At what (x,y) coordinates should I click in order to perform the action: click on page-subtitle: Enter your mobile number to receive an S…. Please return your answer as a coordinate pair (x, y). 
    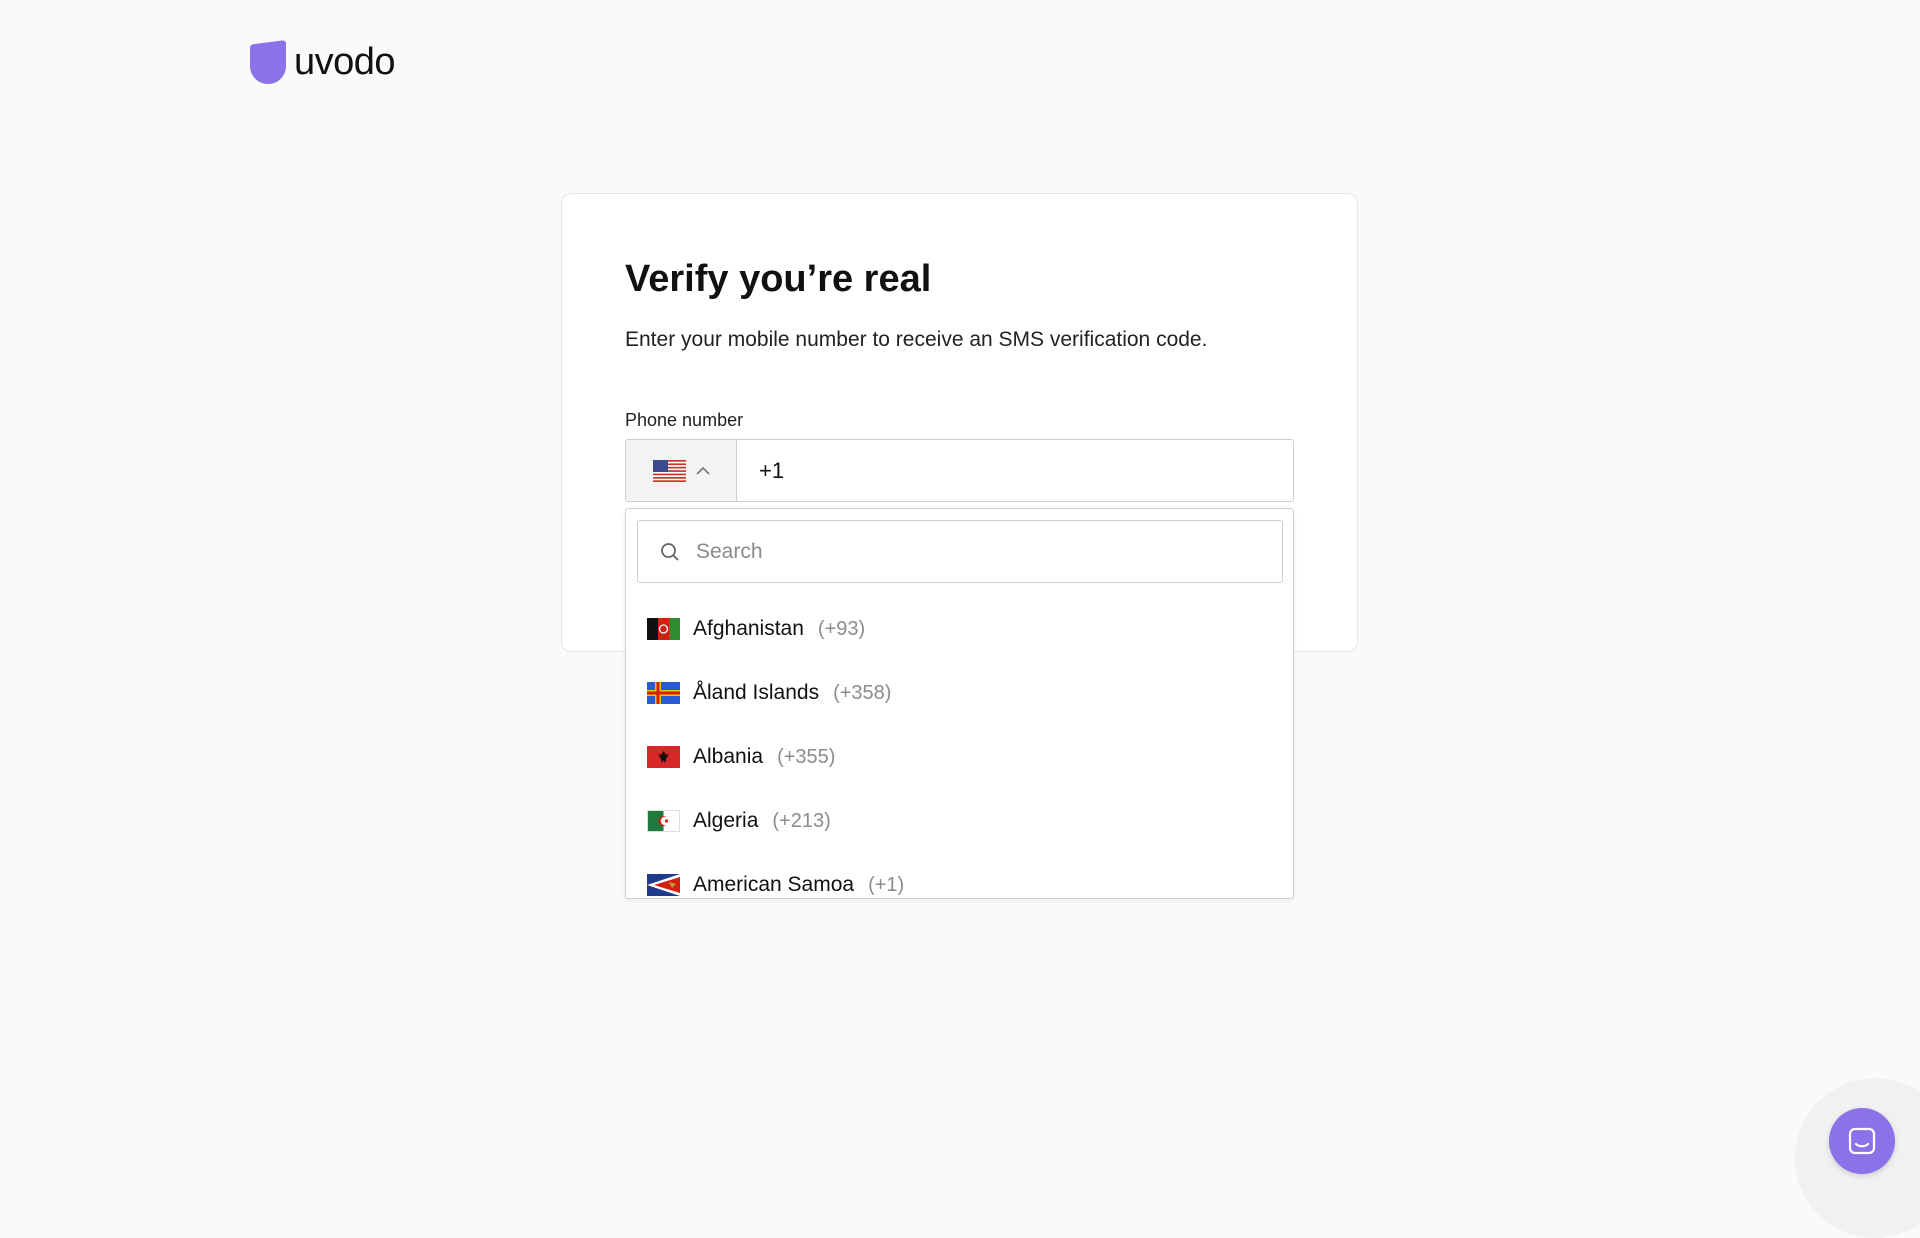
    Looking at the image, I should click on (916, 339).